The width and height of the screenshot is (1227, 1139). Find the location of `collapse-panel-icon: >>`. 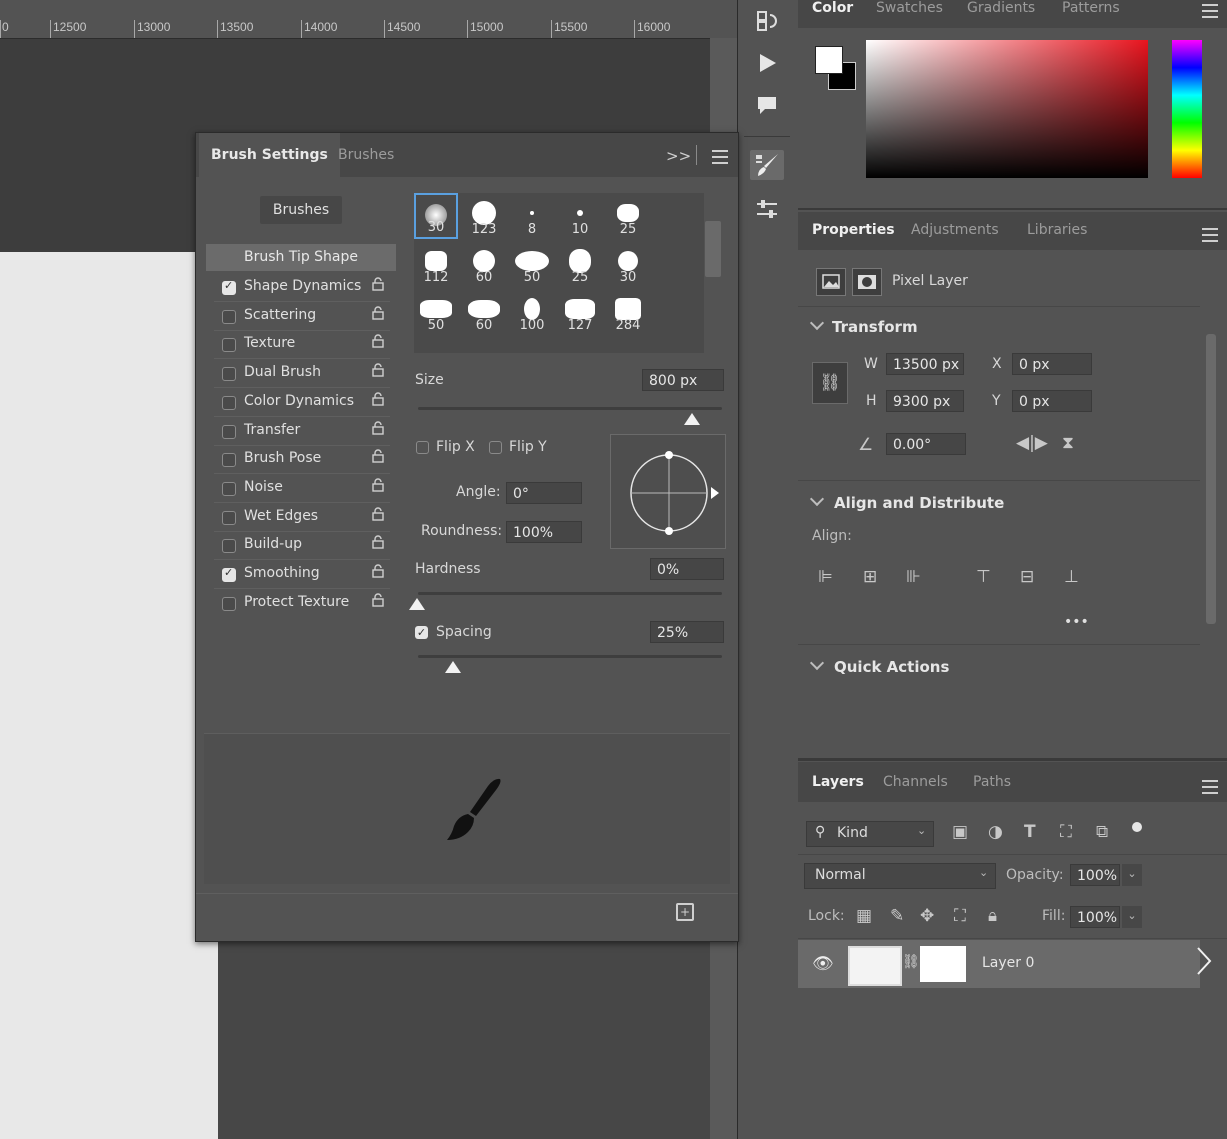

collapse-panel-icon: >> is located at coordinates (678, 156).